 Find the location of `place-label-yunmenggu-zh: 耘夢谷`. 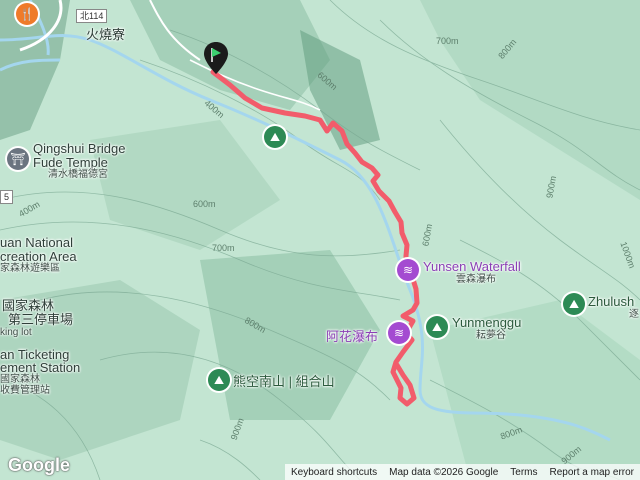

place-label-yunmenggu-zh: 耘夢谷 is located at coordinates (491, 335).